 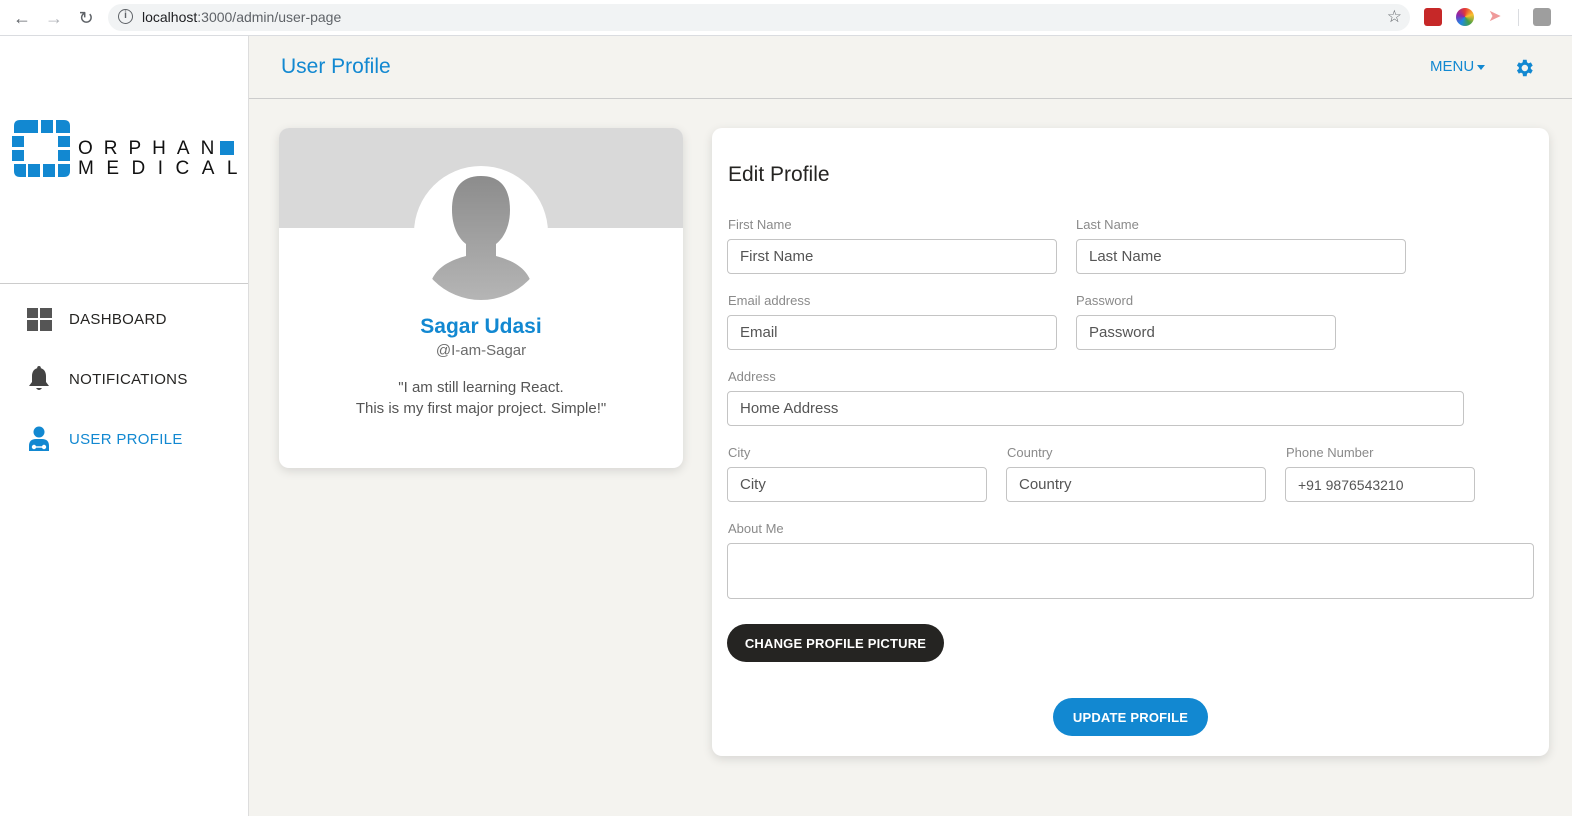 I want to click on email-field, so click(x=892, y=332).